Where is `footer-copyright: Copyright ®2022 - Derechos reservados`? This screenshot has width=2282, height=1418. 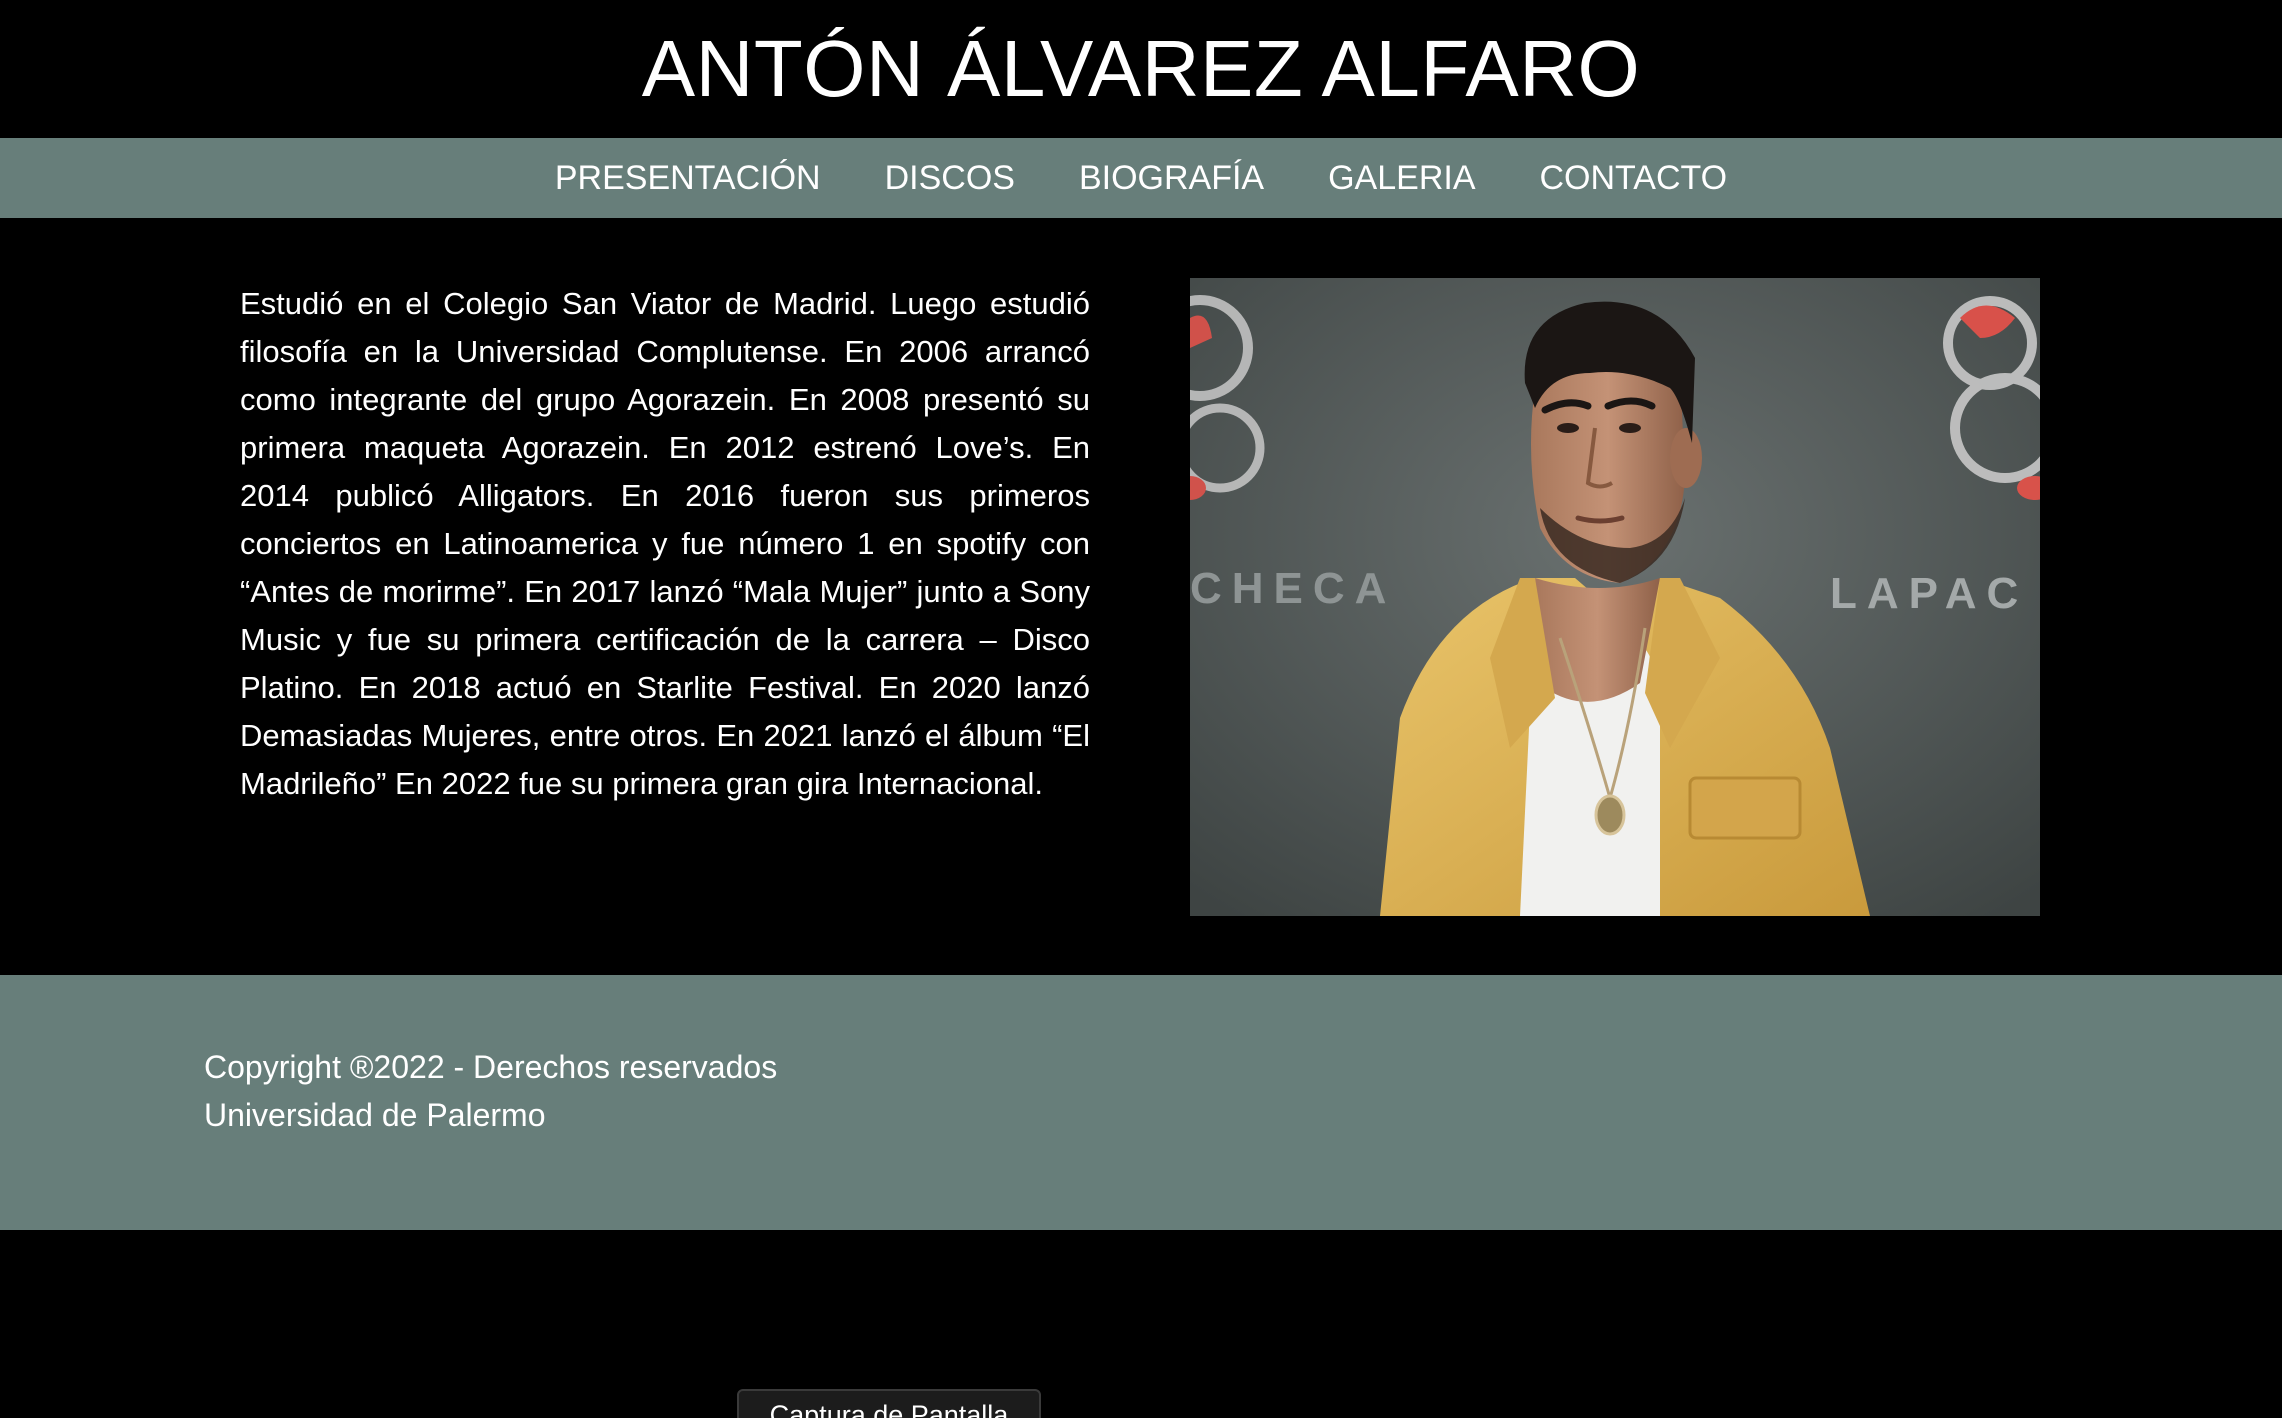
footer-copyright: Copyright ®2022 - Derechos reservados is located at coordinates (491, 1067).